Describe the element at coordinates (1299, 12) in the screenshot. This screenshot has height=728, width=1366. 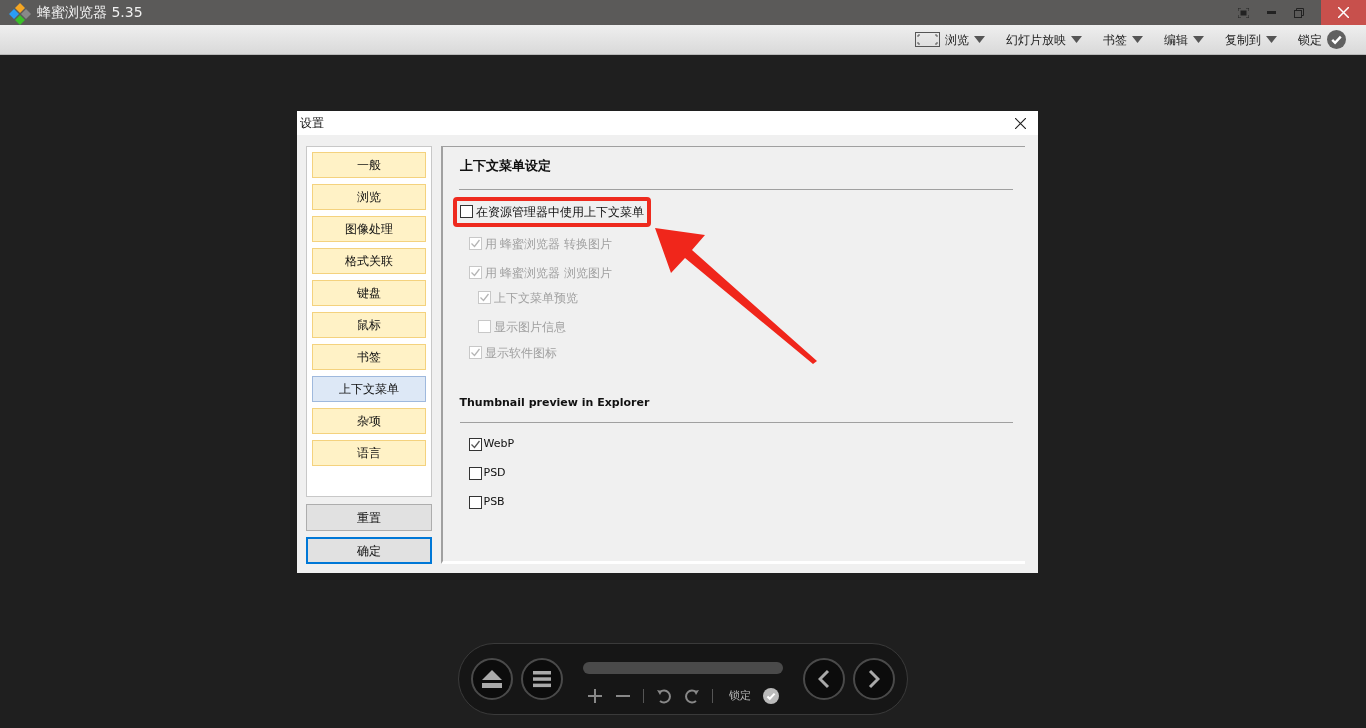
I see `restore-icon` at that location.